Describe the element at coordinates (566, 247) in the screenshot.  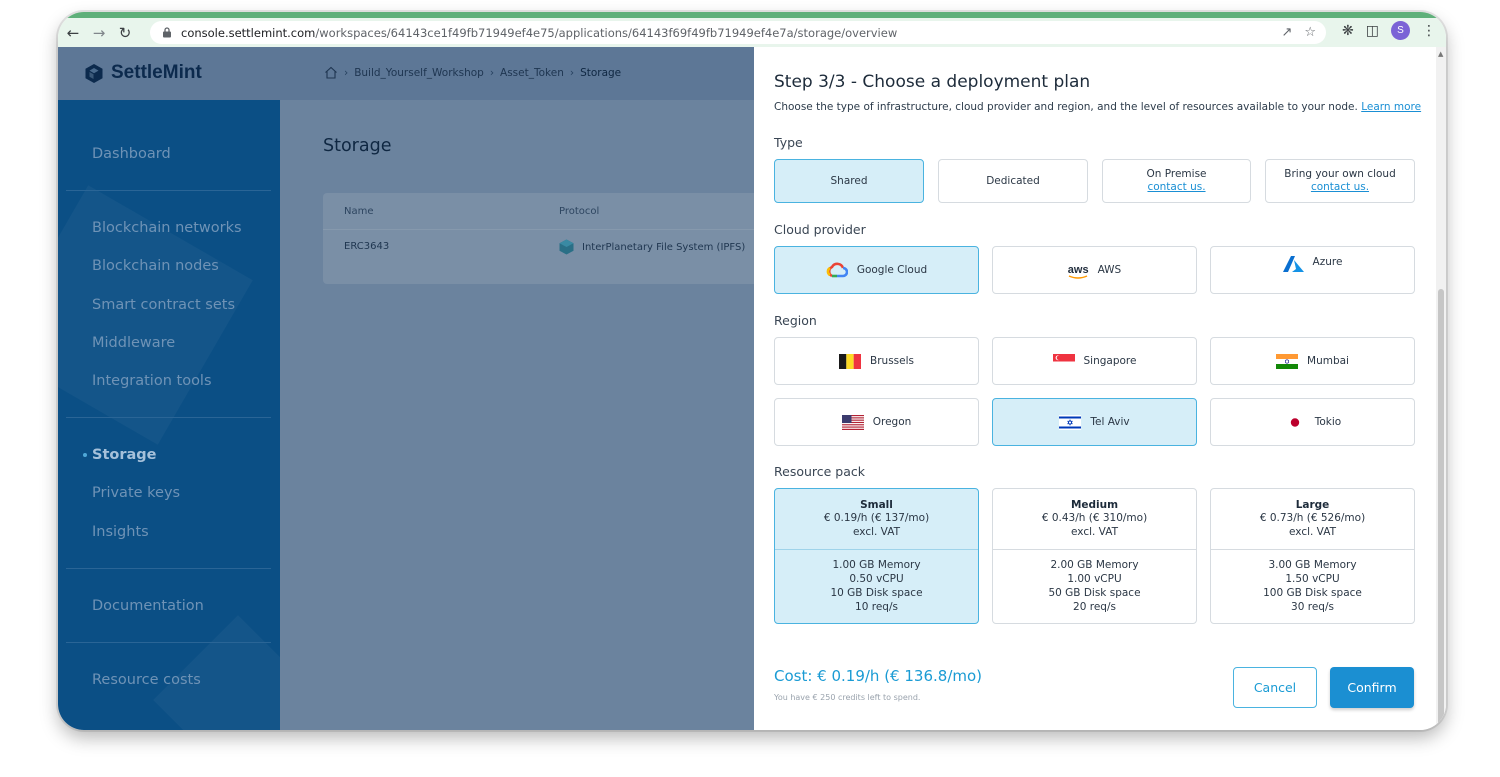
I see `ipfs-icon` at that location.